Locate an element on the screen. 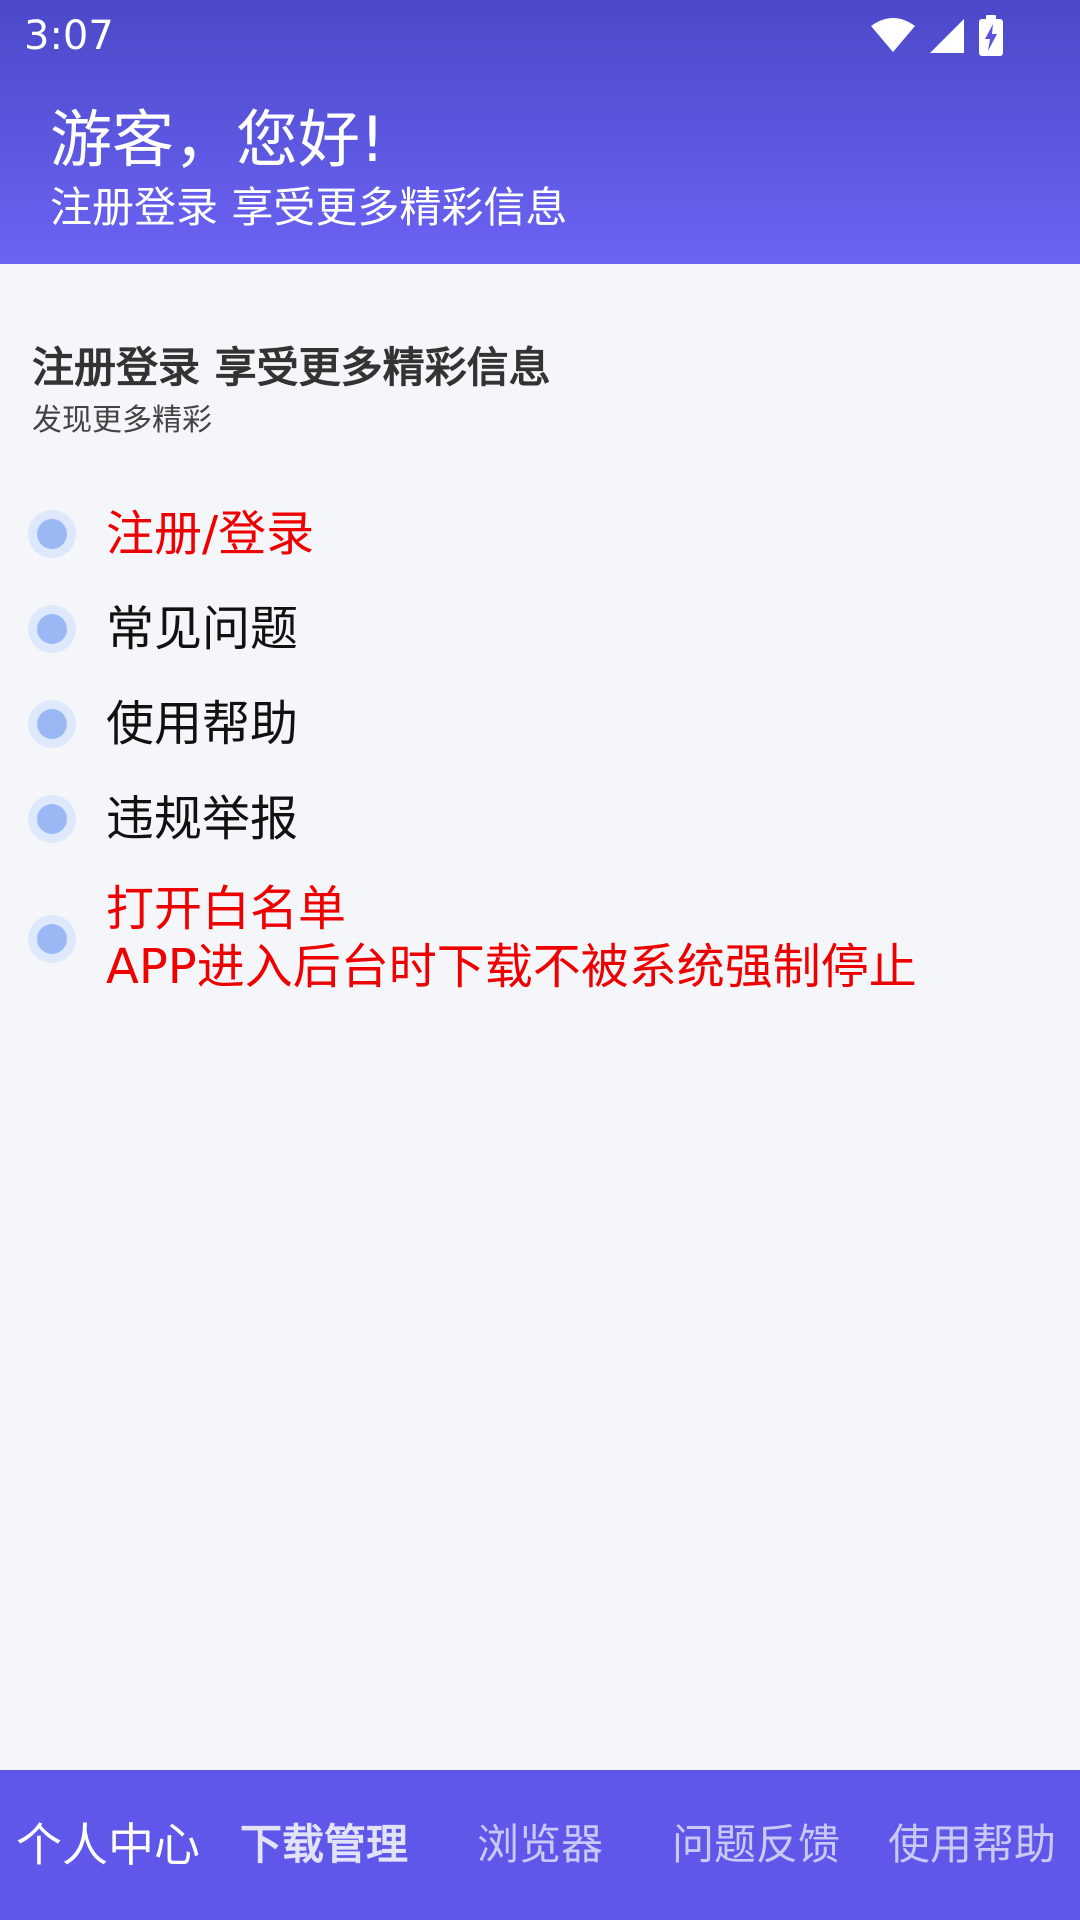 The height and width of the screenshot is (1920, 1080). section-subtitle: 发现更多精彩 is located at coordinates (122, 420).